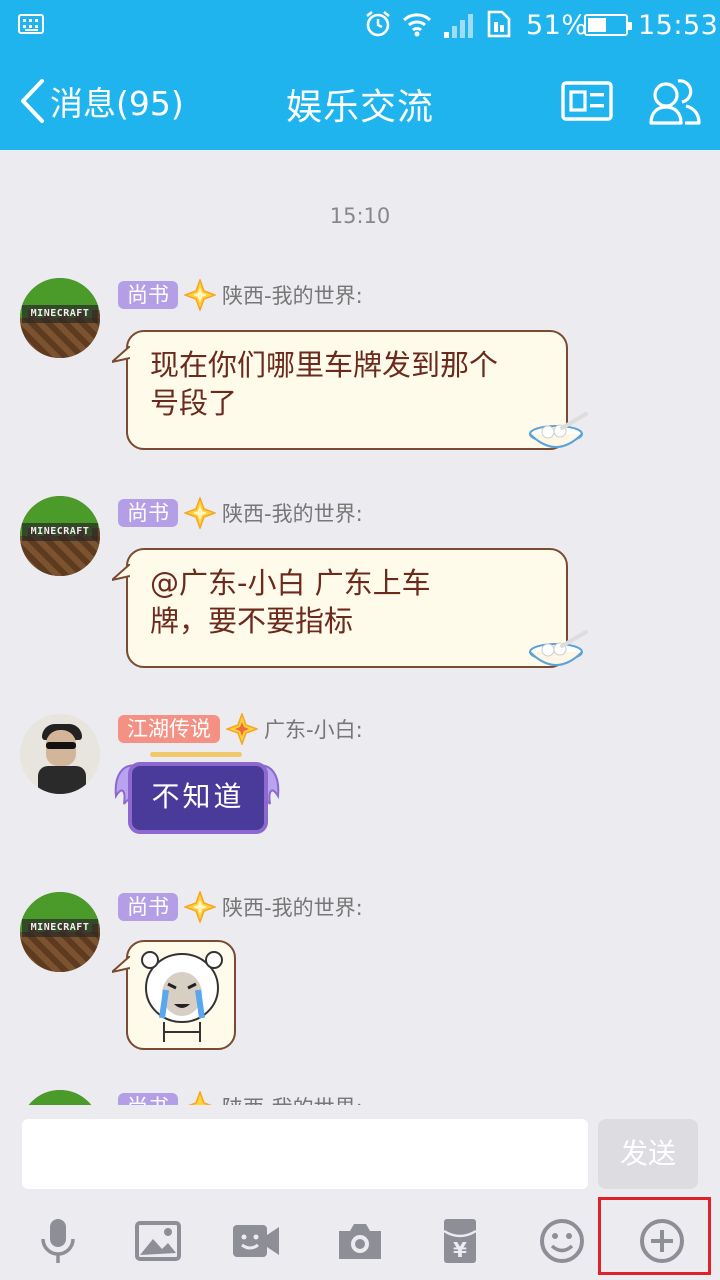  What do you see at coordinates (324, 365) in the screenshot?
I see `message-text-line: 现在你们哪里车牌发到那个` at bounding box center [324, 365].